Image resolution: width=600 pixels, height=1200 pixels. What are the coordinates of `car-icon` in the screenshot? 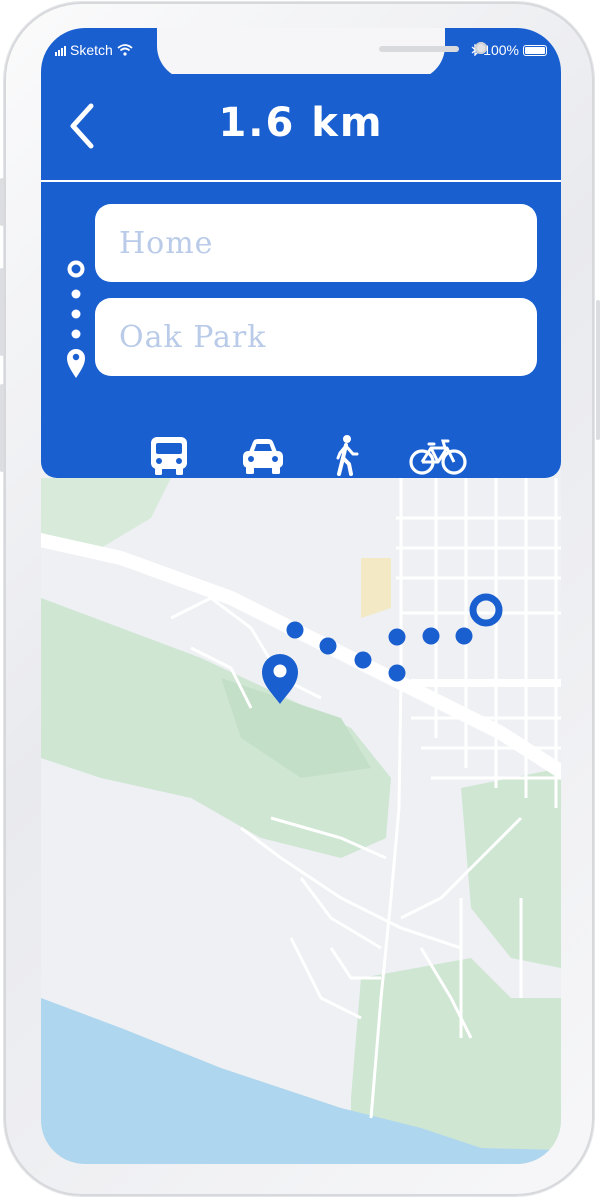 It's located at (263, 456).